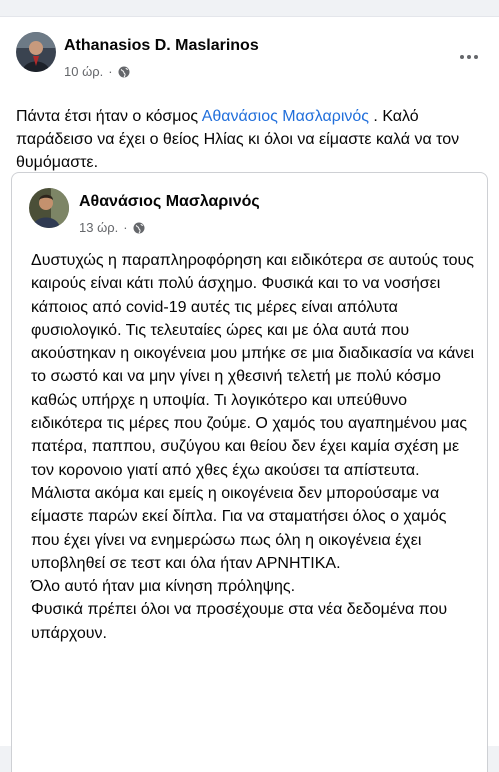  What do you see at coordinates (49, 208) in the screenshot?
I see `shared-author-avatar` at bounding box center [49, 208].